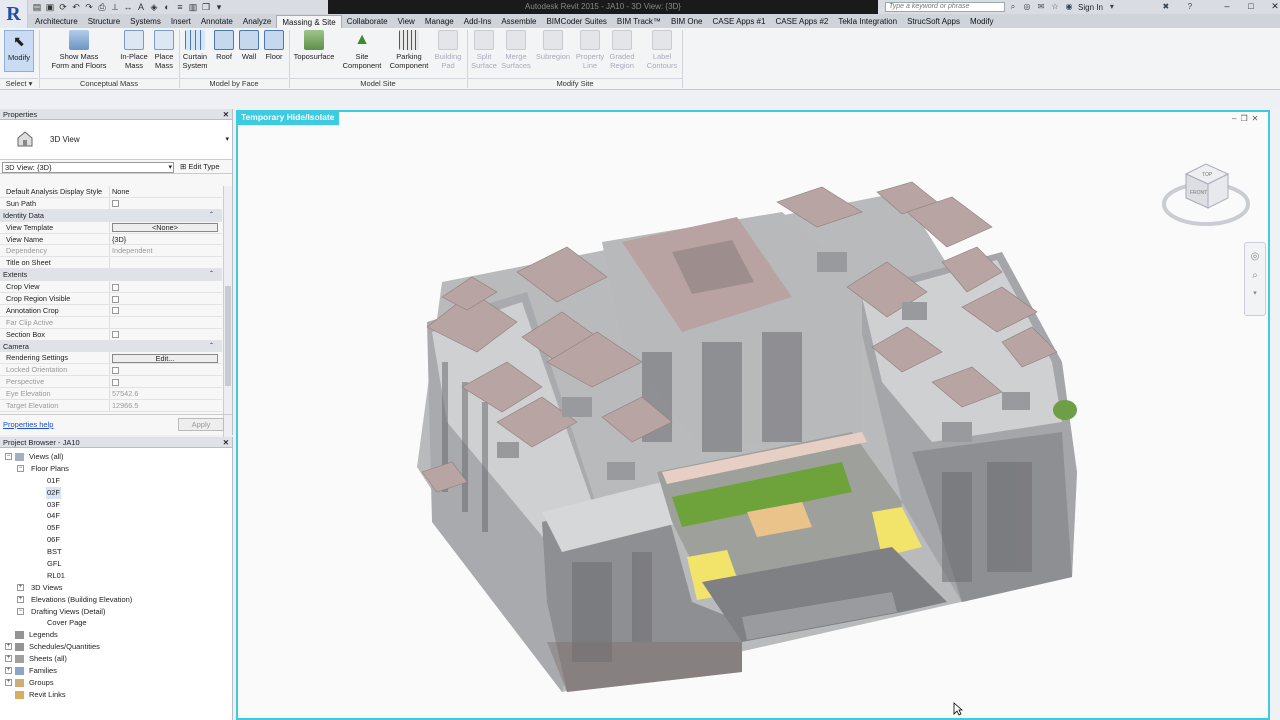  I want to click on browser-node: − Views (all), so click(116, 457).